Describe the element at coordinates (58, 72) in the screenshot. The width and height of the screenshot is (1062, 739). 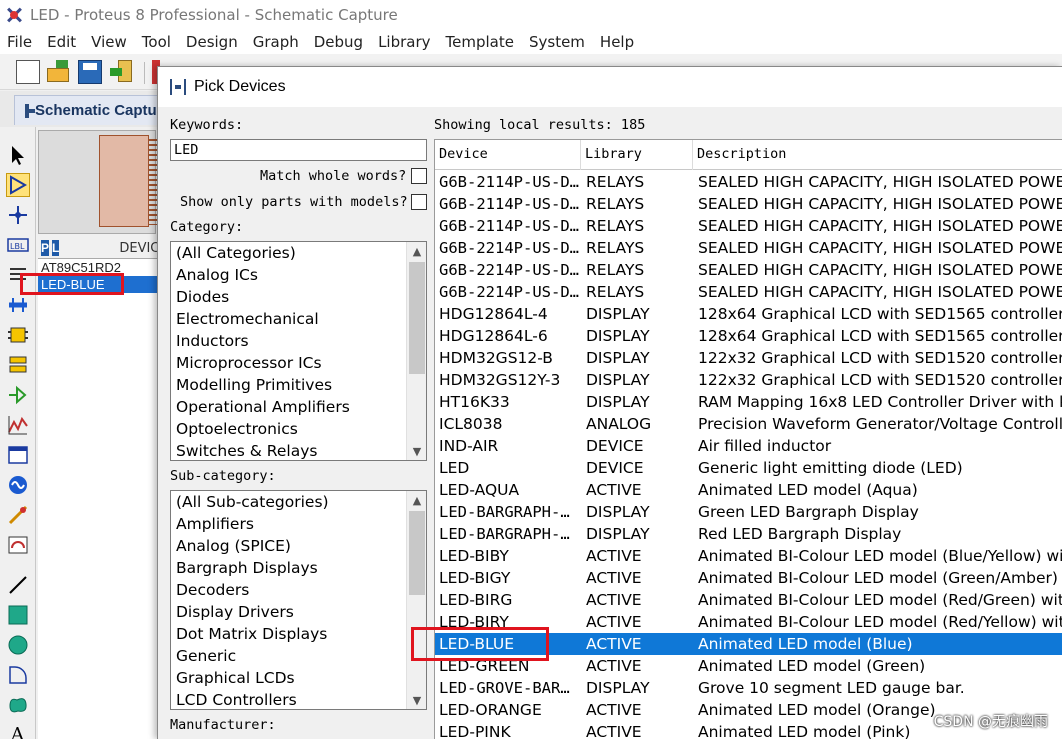
I see `open-folder-icon` at that location.